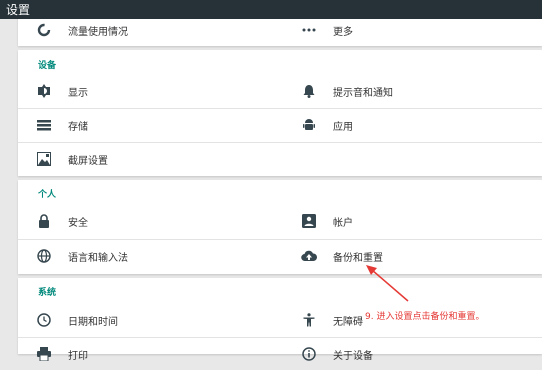 The width and height of the screenshot is (542, 370). Describe the element at coordinates (47, 66) in the screenshot. I see `section-title-device: 设备` at that location.